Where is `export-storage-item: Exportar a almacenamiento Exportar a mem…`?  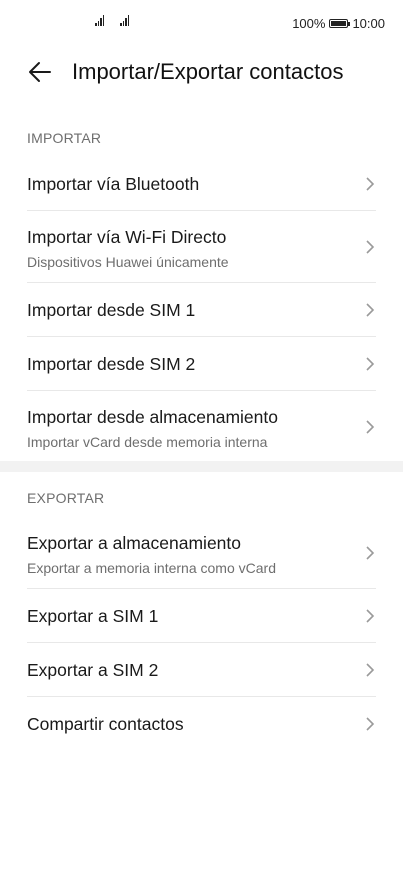 export-storage-item: Exportar a almacenamiento Exportar a mem… is located at coordinates (201, 553).